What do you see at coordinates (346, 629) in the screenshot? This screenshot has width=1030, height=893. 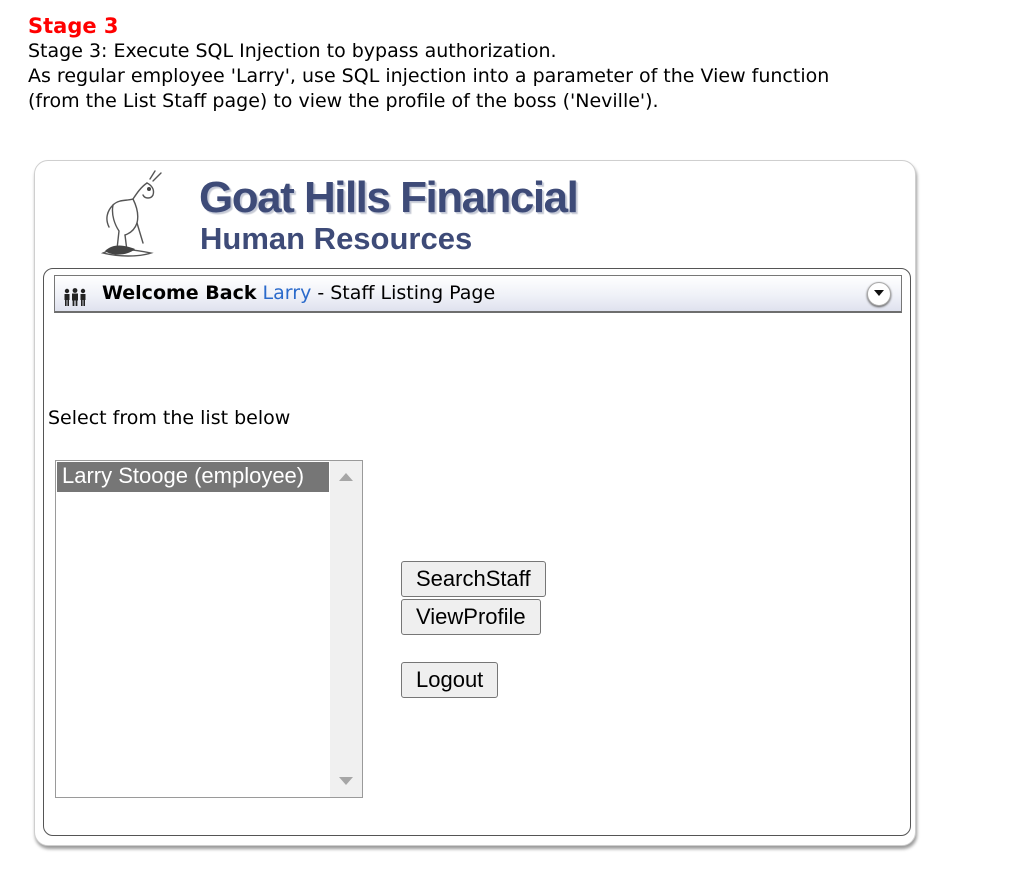 I see `listbox-scrollbar` at bounding box center [346, 629].